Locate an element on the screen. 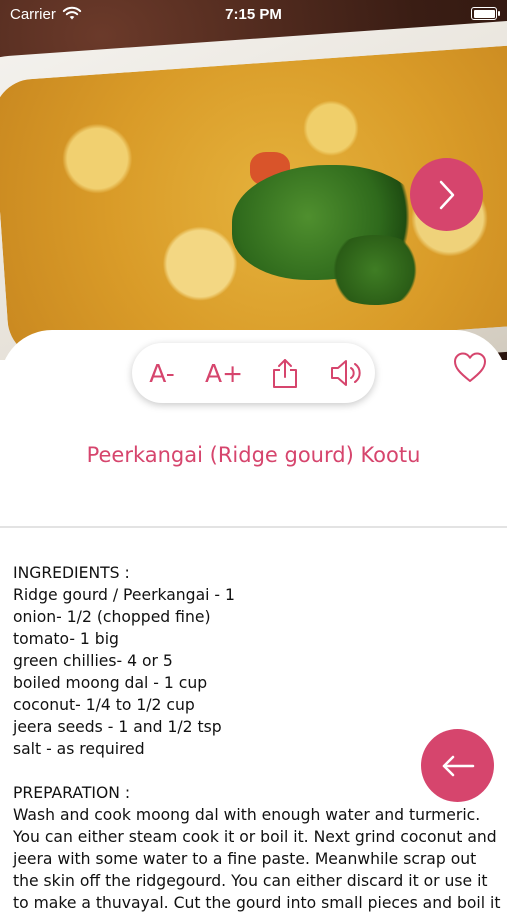 Image resolution: width=507 pixels, height=914 pixels. favorite-heart-icon is located at coordinates (470, 368).